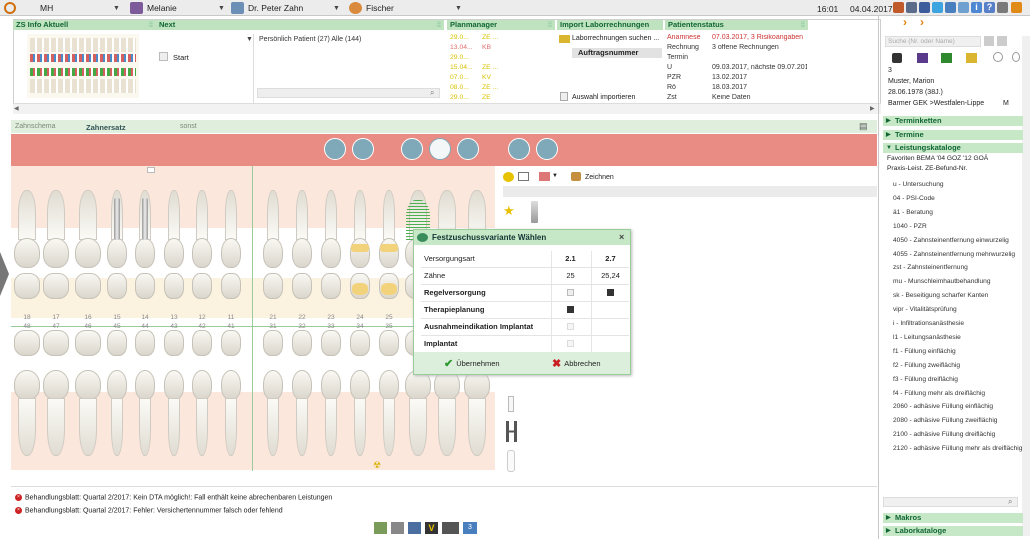 The width and height of the screenshot is (1030, 539). What do you see at coordinates (412, 149) in the screenshot?
I see `jaw-view-1-button` at bounding box center [412, 149].